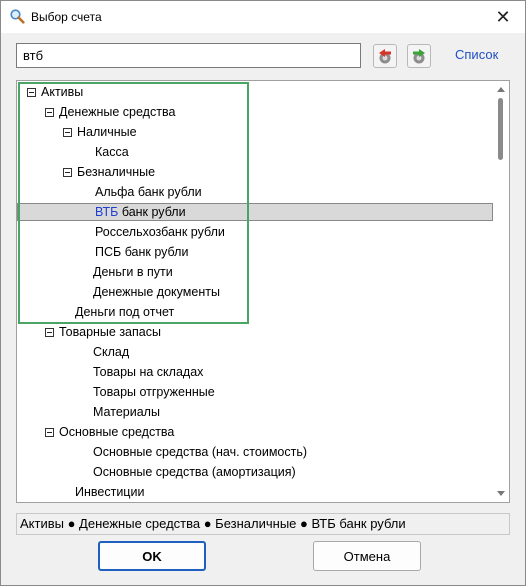 This screenshot has height=586, width=526. I want to click on tree-item: Инвестиции, so click(255, 492).